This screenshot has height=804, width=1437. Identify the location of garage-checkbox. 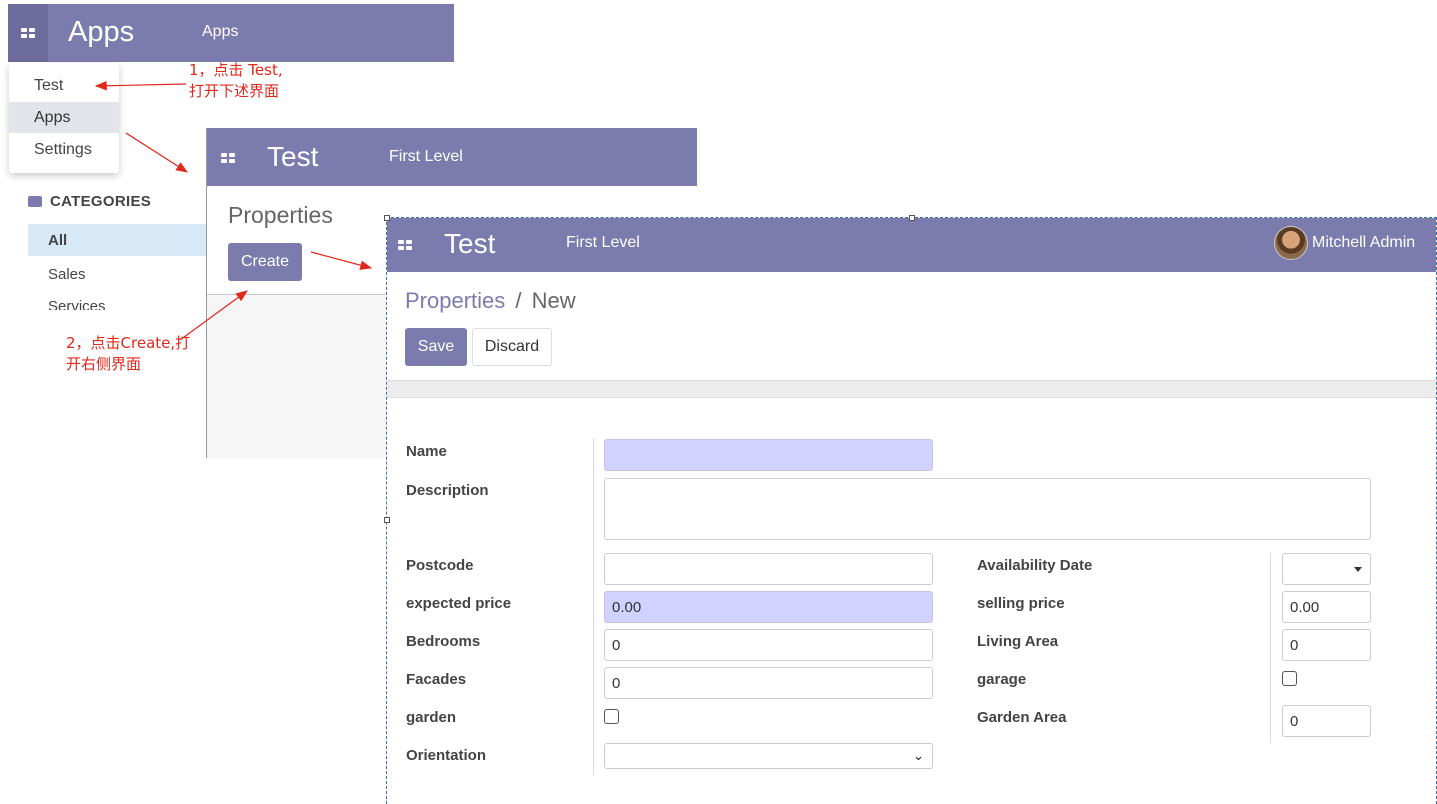
(1289, 678).